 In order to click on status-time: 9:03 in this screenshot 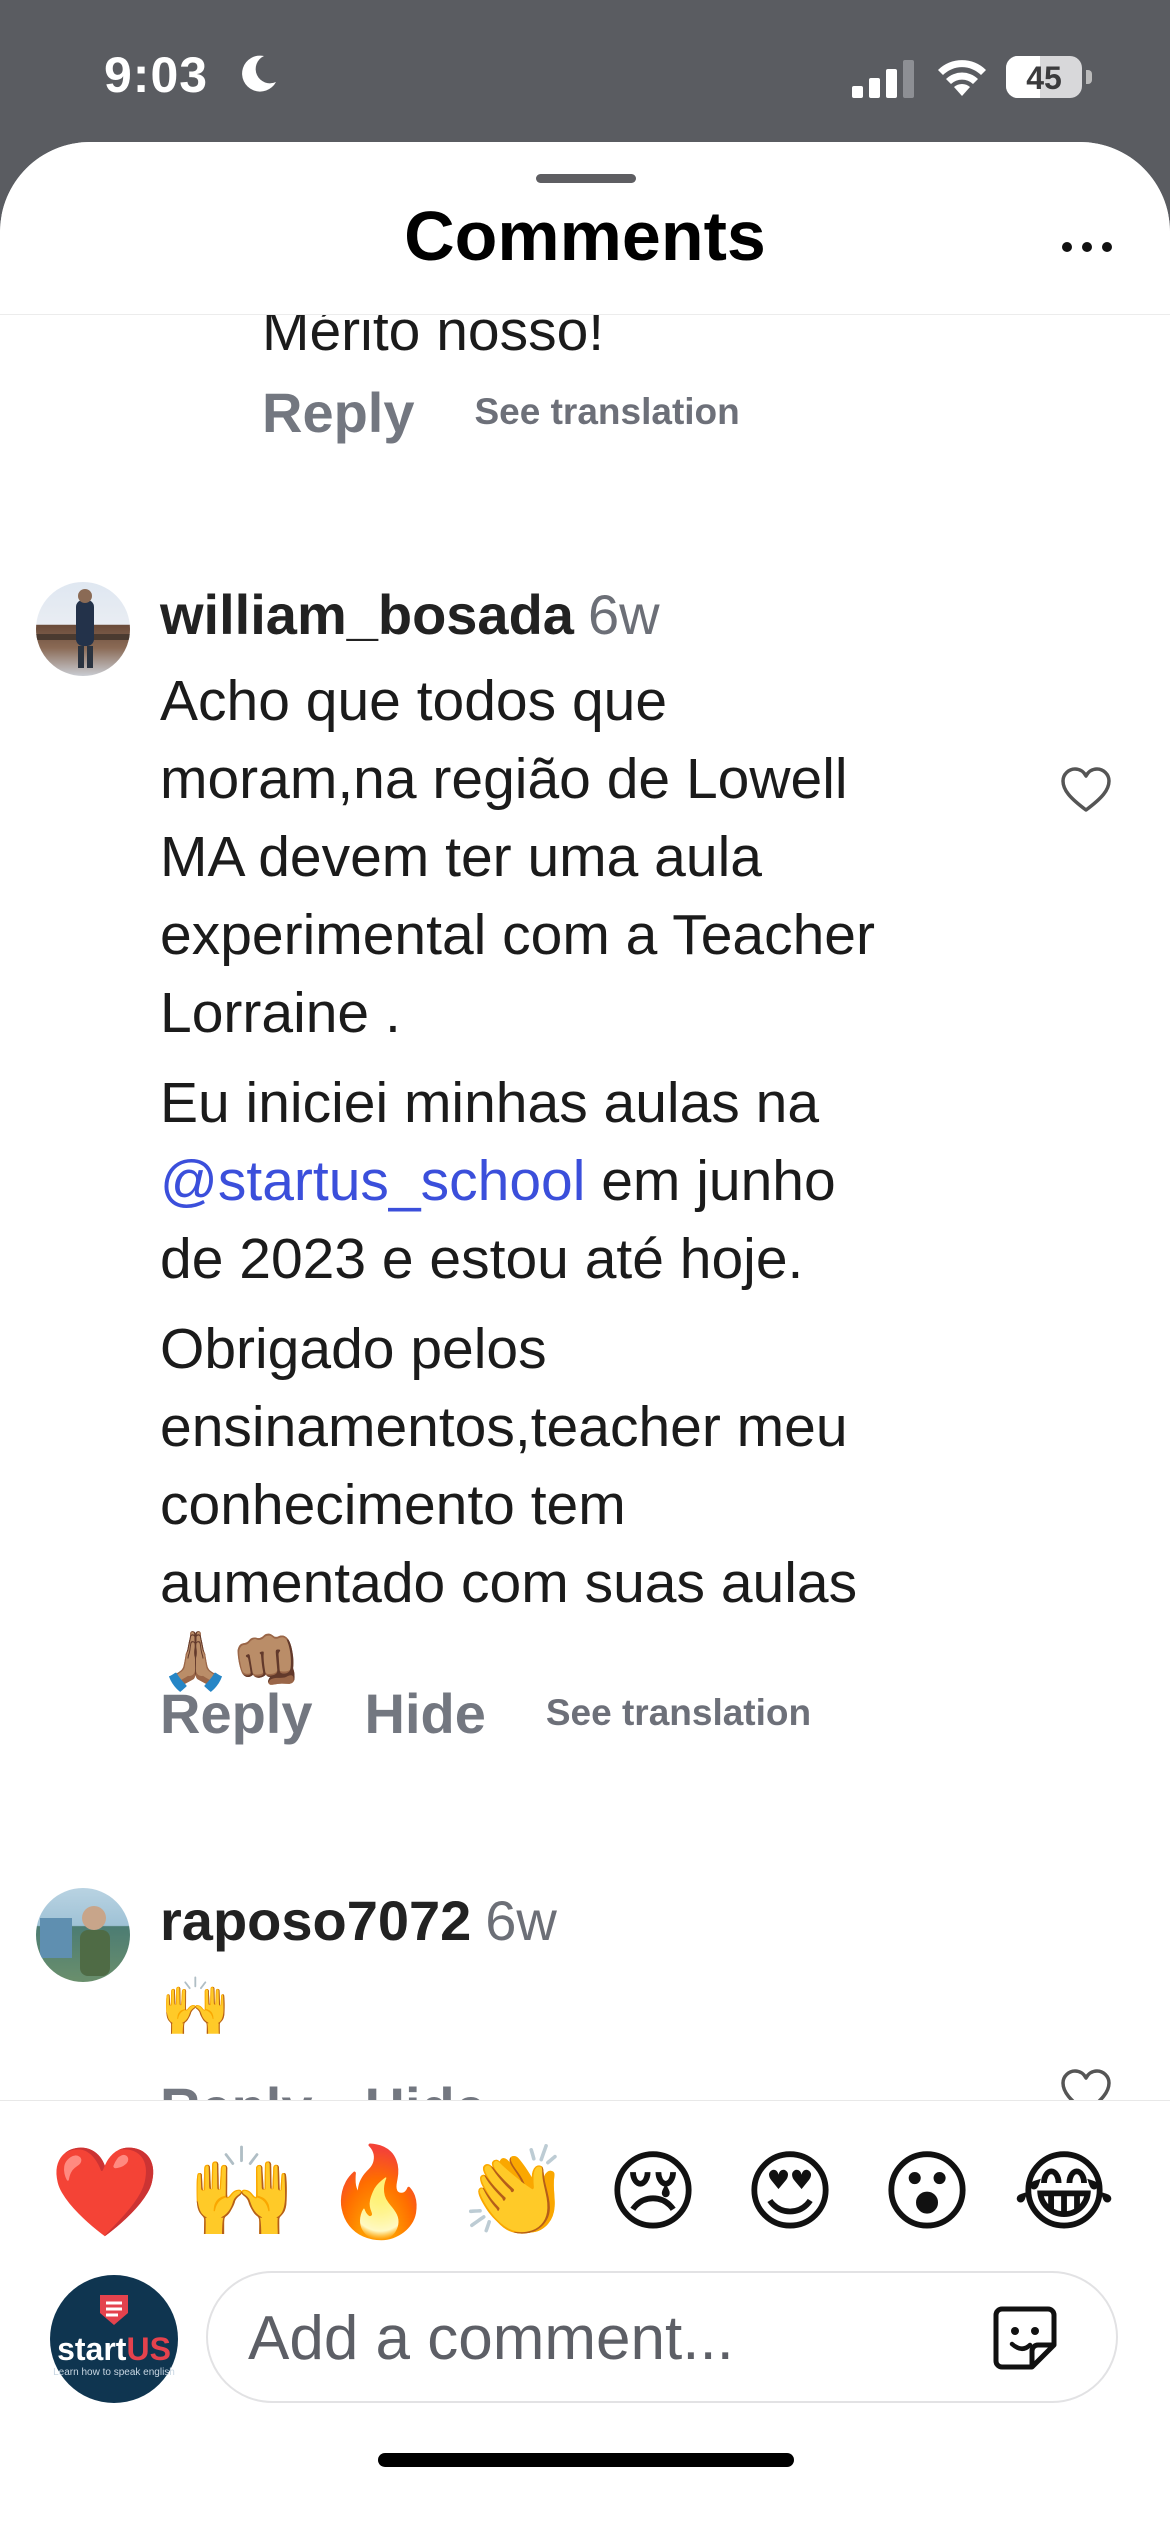, I will do `click(156, 75)`.